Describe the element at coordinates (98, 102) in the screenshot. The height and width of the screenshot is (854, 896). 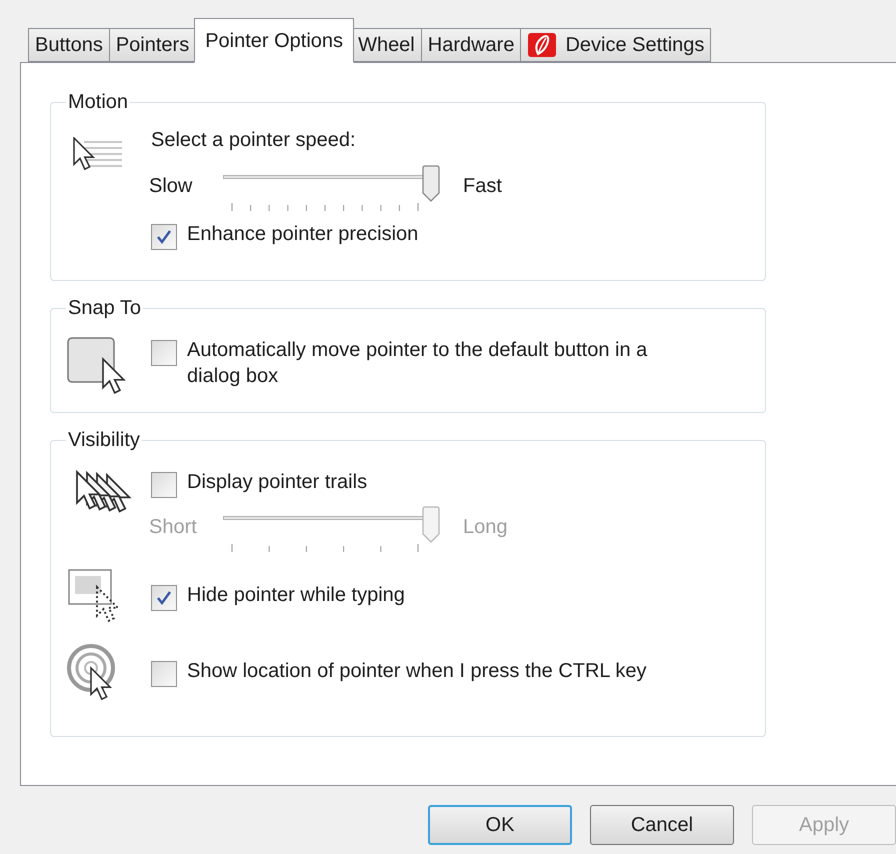
I see `group-title: Motion` at that location.